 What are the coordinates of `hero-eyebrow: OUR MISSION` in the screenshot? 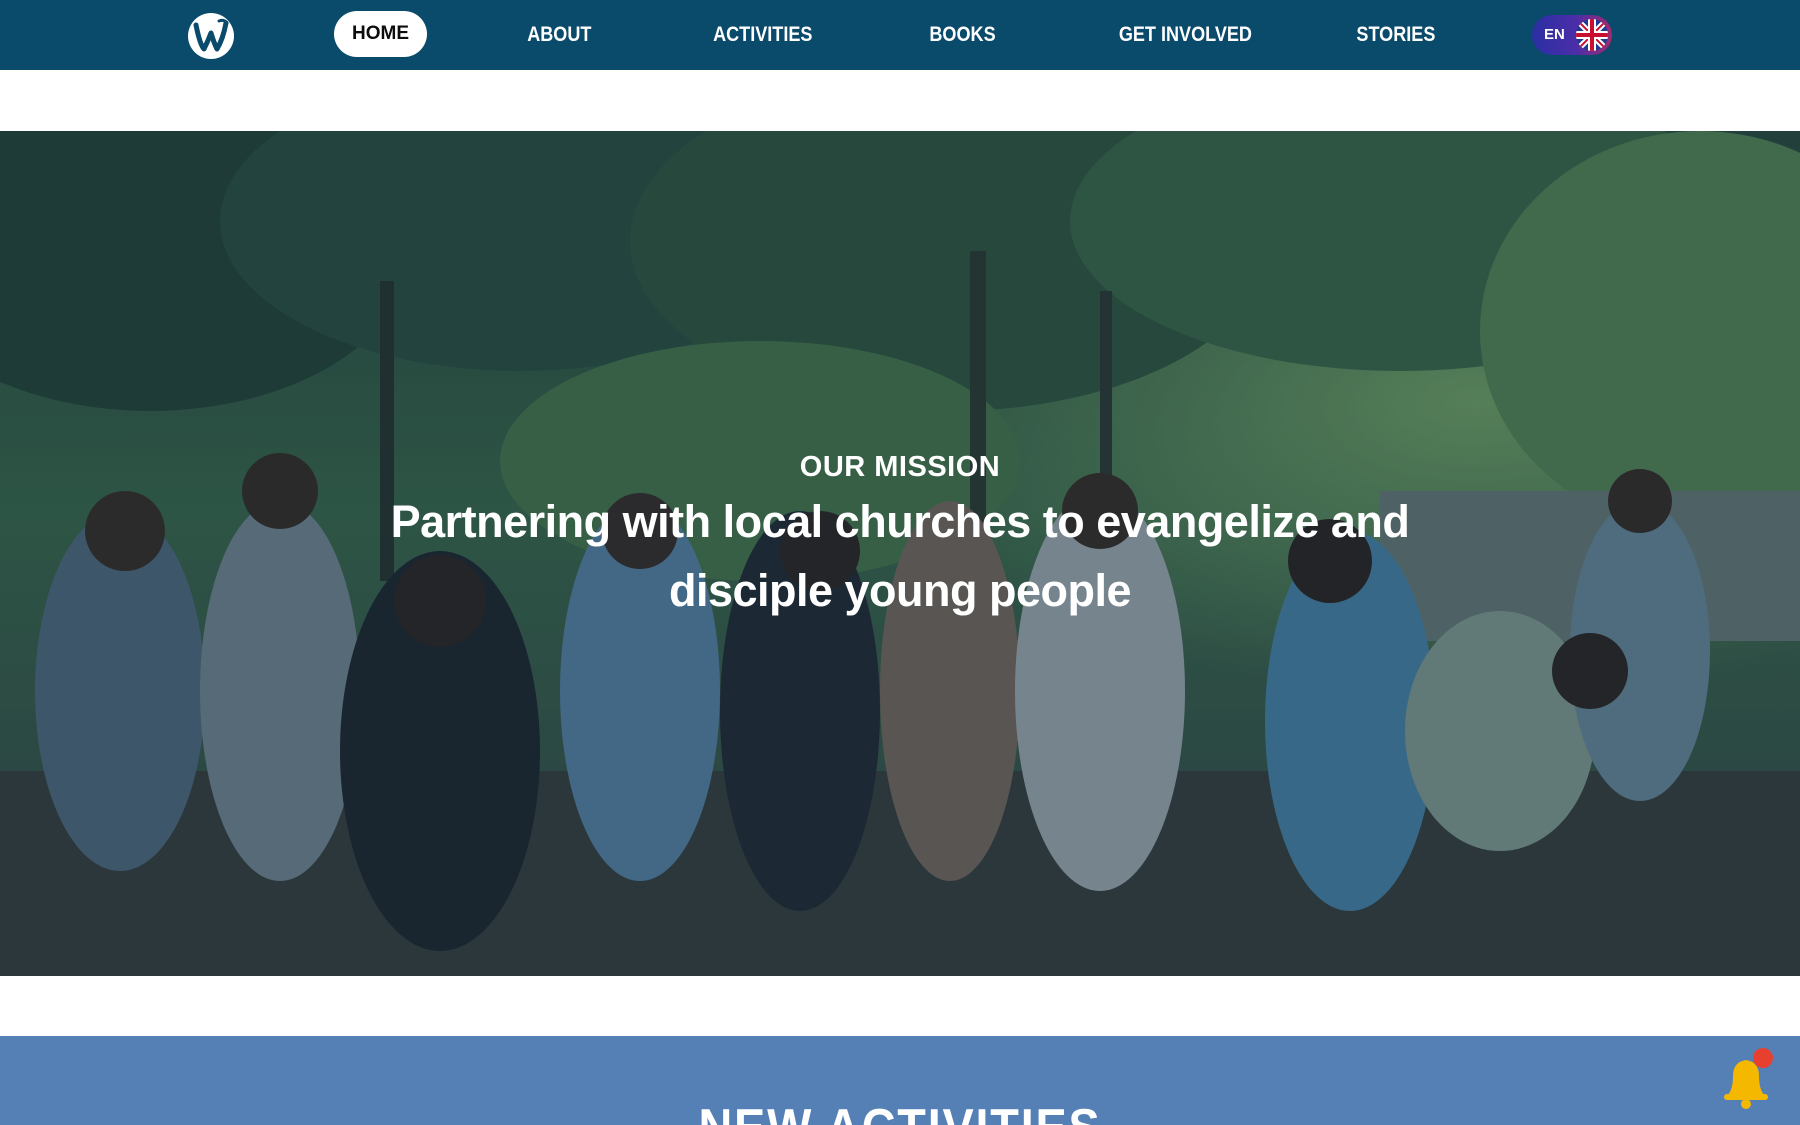 It's located at (900, 467).